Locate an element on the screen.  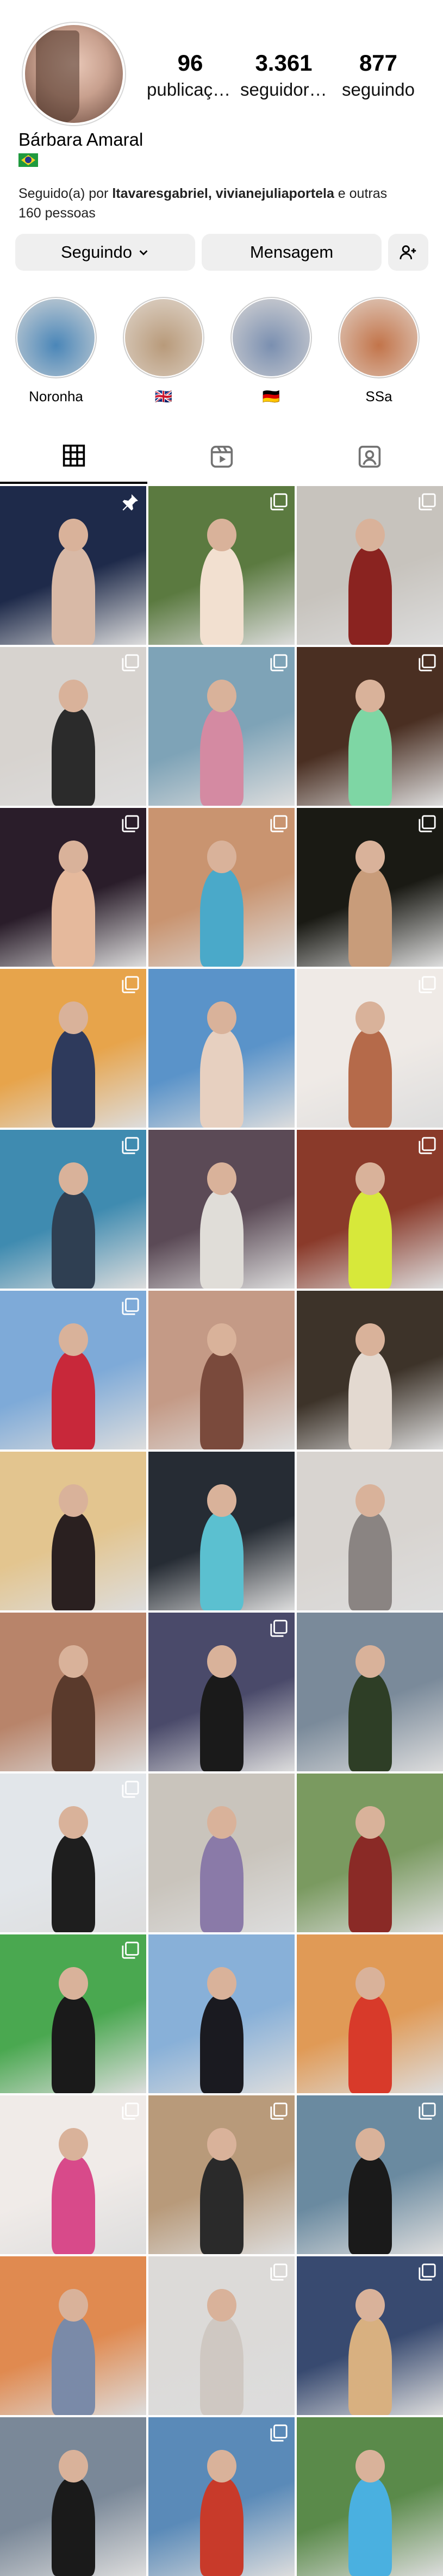
chevron-down-icon is located at coordinates (143, 253).